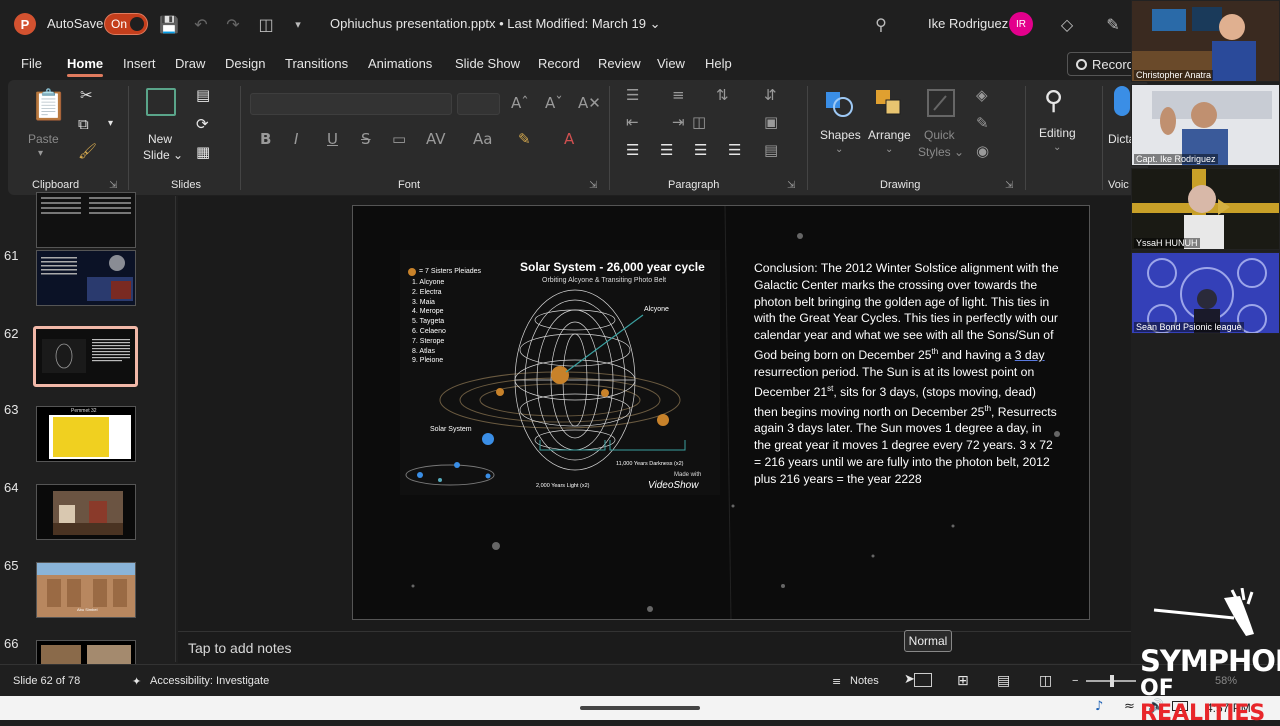 The image size is (1280, 726). Describe the element at coordinates (160, 139) in the screenshot. I see `new-slide-label: New` at that location.